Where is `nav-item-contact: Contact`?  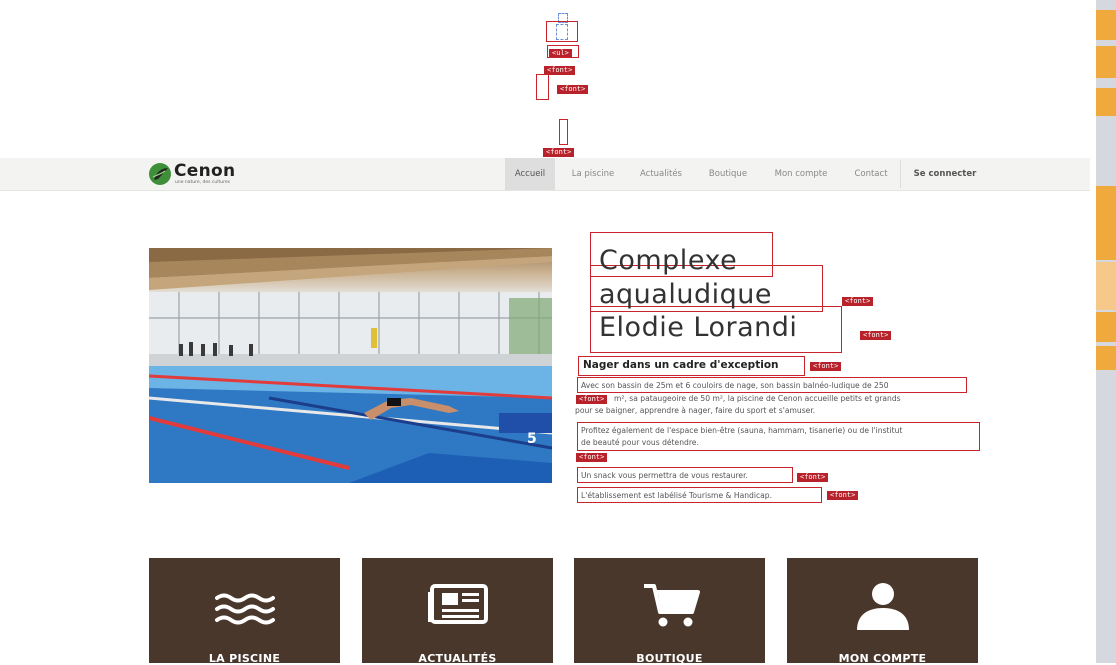
nav-item-contact: Contact is located at coordinates (871, 174).